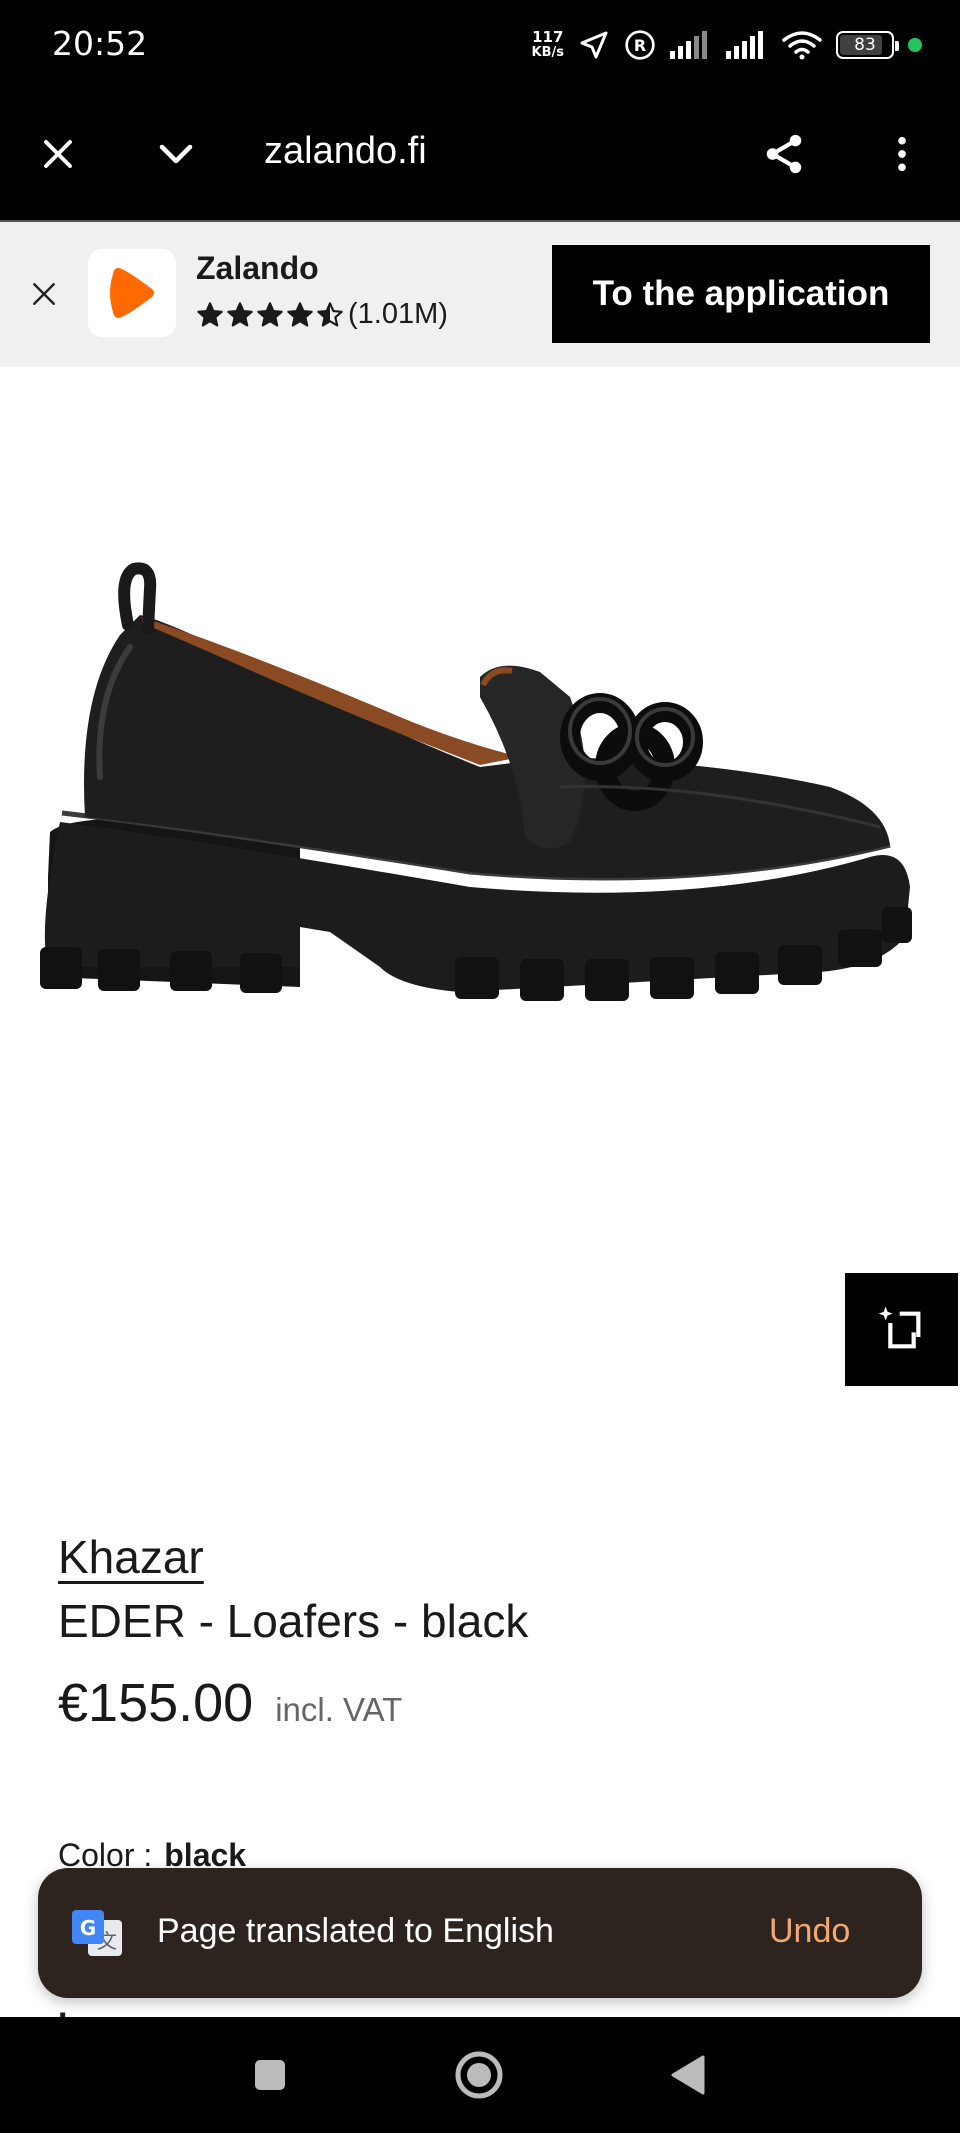  Describe the element at coordinates (100, 43) in the screenshot. I see `status-time: 20:52` at that location.